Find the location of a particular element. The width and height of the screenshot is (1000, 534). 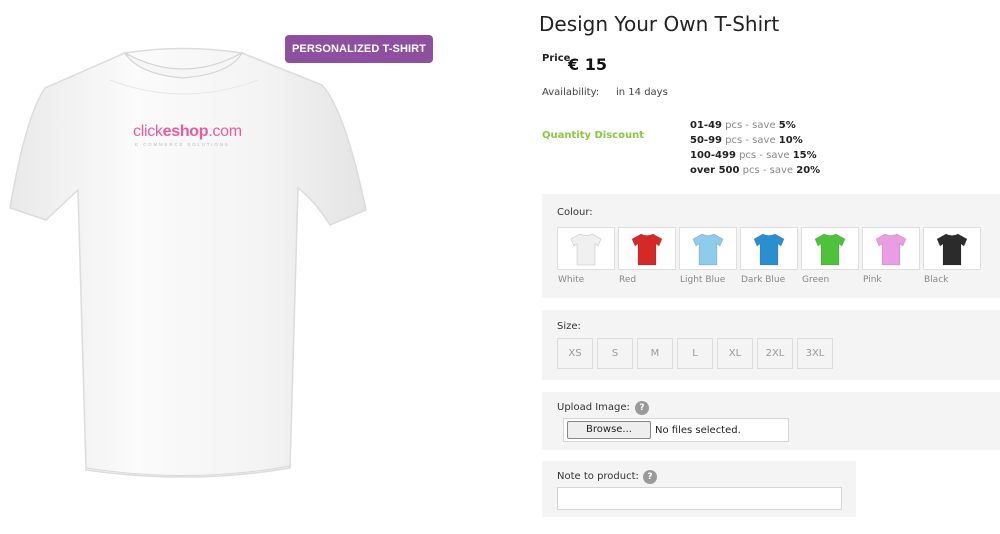

size-option-s: S is located at coordinates (615, 353).